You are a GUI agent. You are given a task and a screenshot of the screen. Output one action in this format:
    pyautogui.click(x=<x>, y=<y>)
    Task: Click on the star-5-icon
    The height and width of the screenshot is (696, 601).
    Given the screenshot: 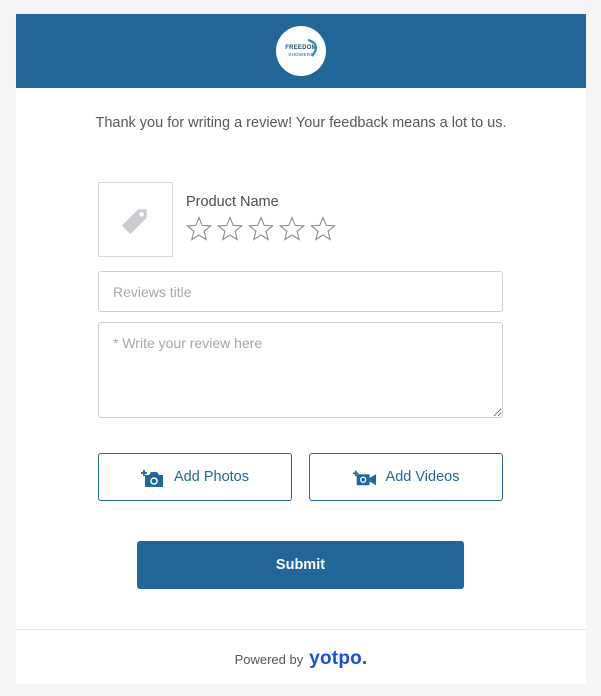 What is the action you would take?
    pyautogui.click(x=323, y=229)
    